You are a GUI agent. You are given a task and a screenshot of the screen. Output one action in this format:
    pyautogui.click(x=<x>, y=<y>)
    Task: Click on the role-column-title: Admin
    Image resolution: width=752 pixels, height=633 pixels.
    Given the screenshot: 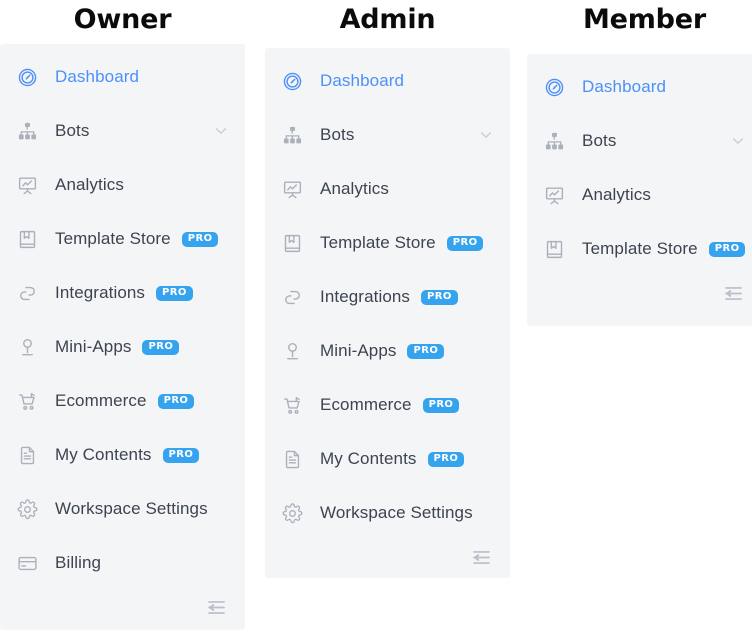 What is the action you would take?
    pyautogui.click(x=387, y=19)
    